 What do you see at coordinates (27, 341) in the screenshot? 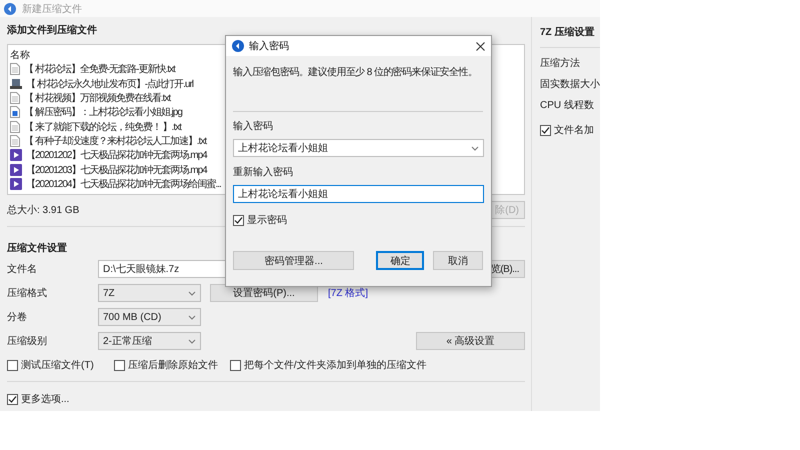
I see `field-label: 压缩级别` at bounding box center [27, 341].